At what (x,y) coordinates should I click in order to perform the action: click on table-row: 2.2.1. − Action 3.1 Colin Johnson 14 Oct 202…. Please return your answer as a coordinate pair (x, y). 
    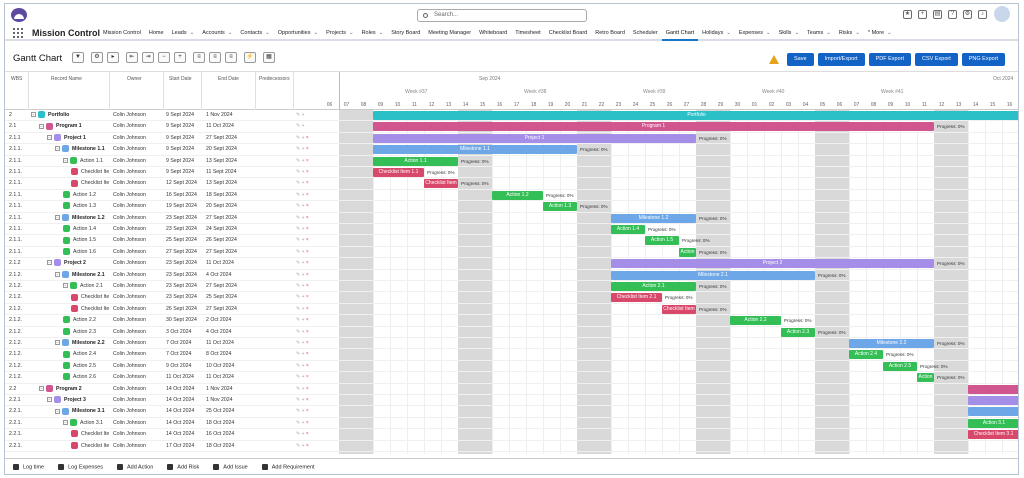
    Looking at the image, I should click on (511, 424).